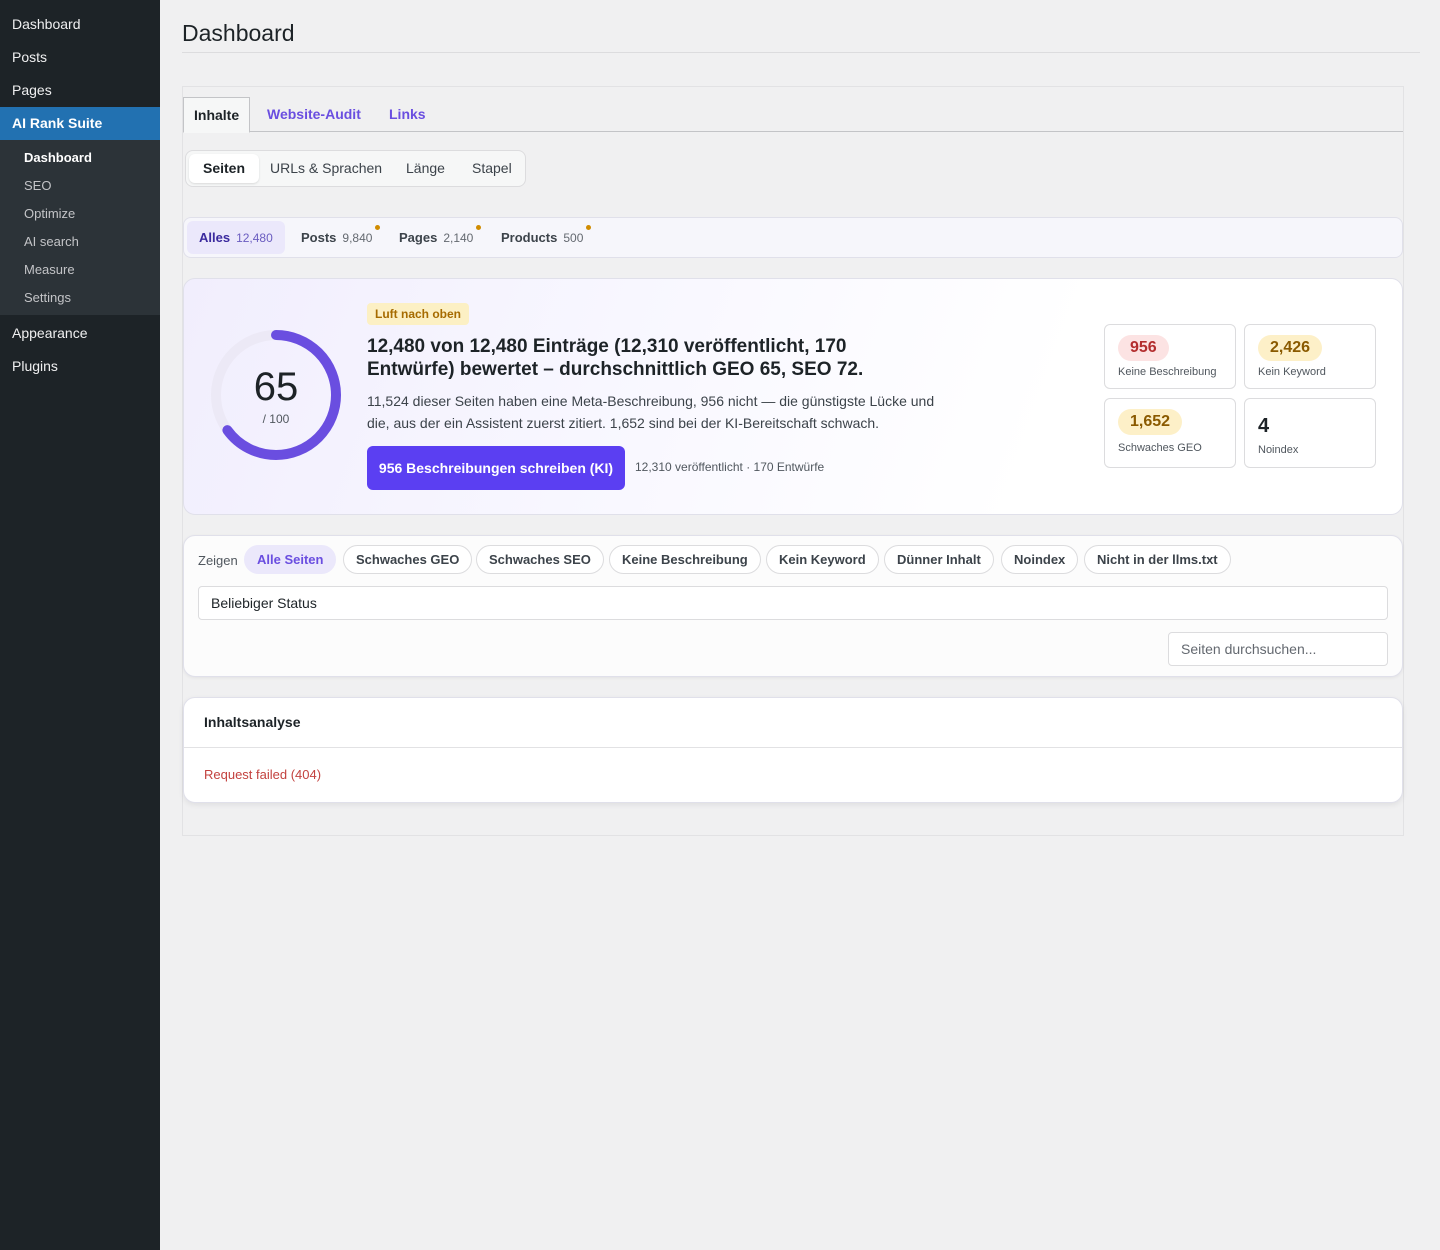  Describe the element at coordinates (458, 238) in the screenshot. I see `type-count: 2,140` at that location.